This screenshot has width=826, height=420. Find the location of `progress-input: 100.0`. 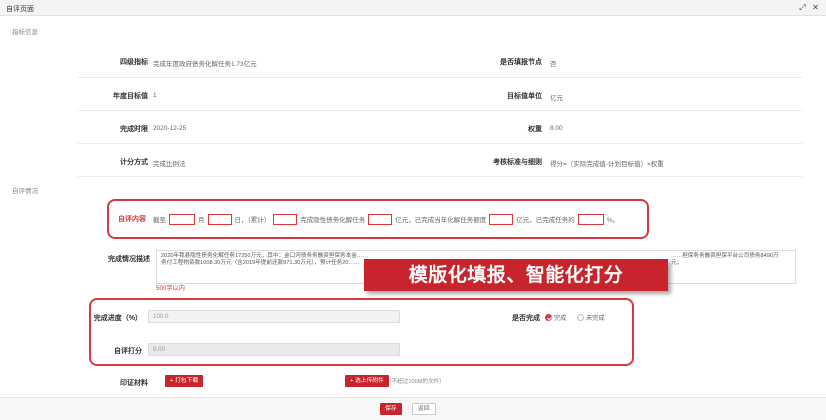

progress-input: 100.0 is located at coordinates (274, 316).